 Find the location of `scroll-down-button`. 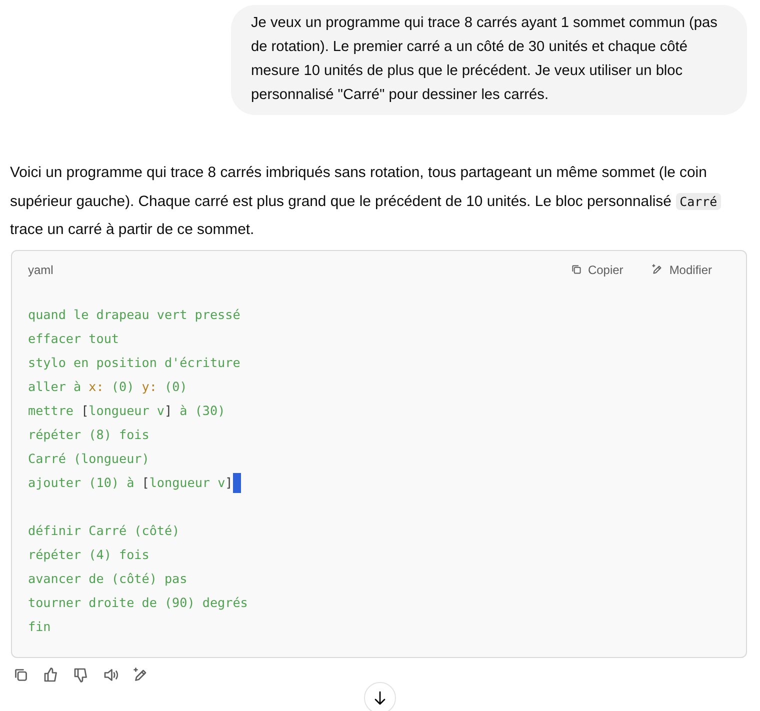

scroll-down-button is located at coordinates (380, 696).